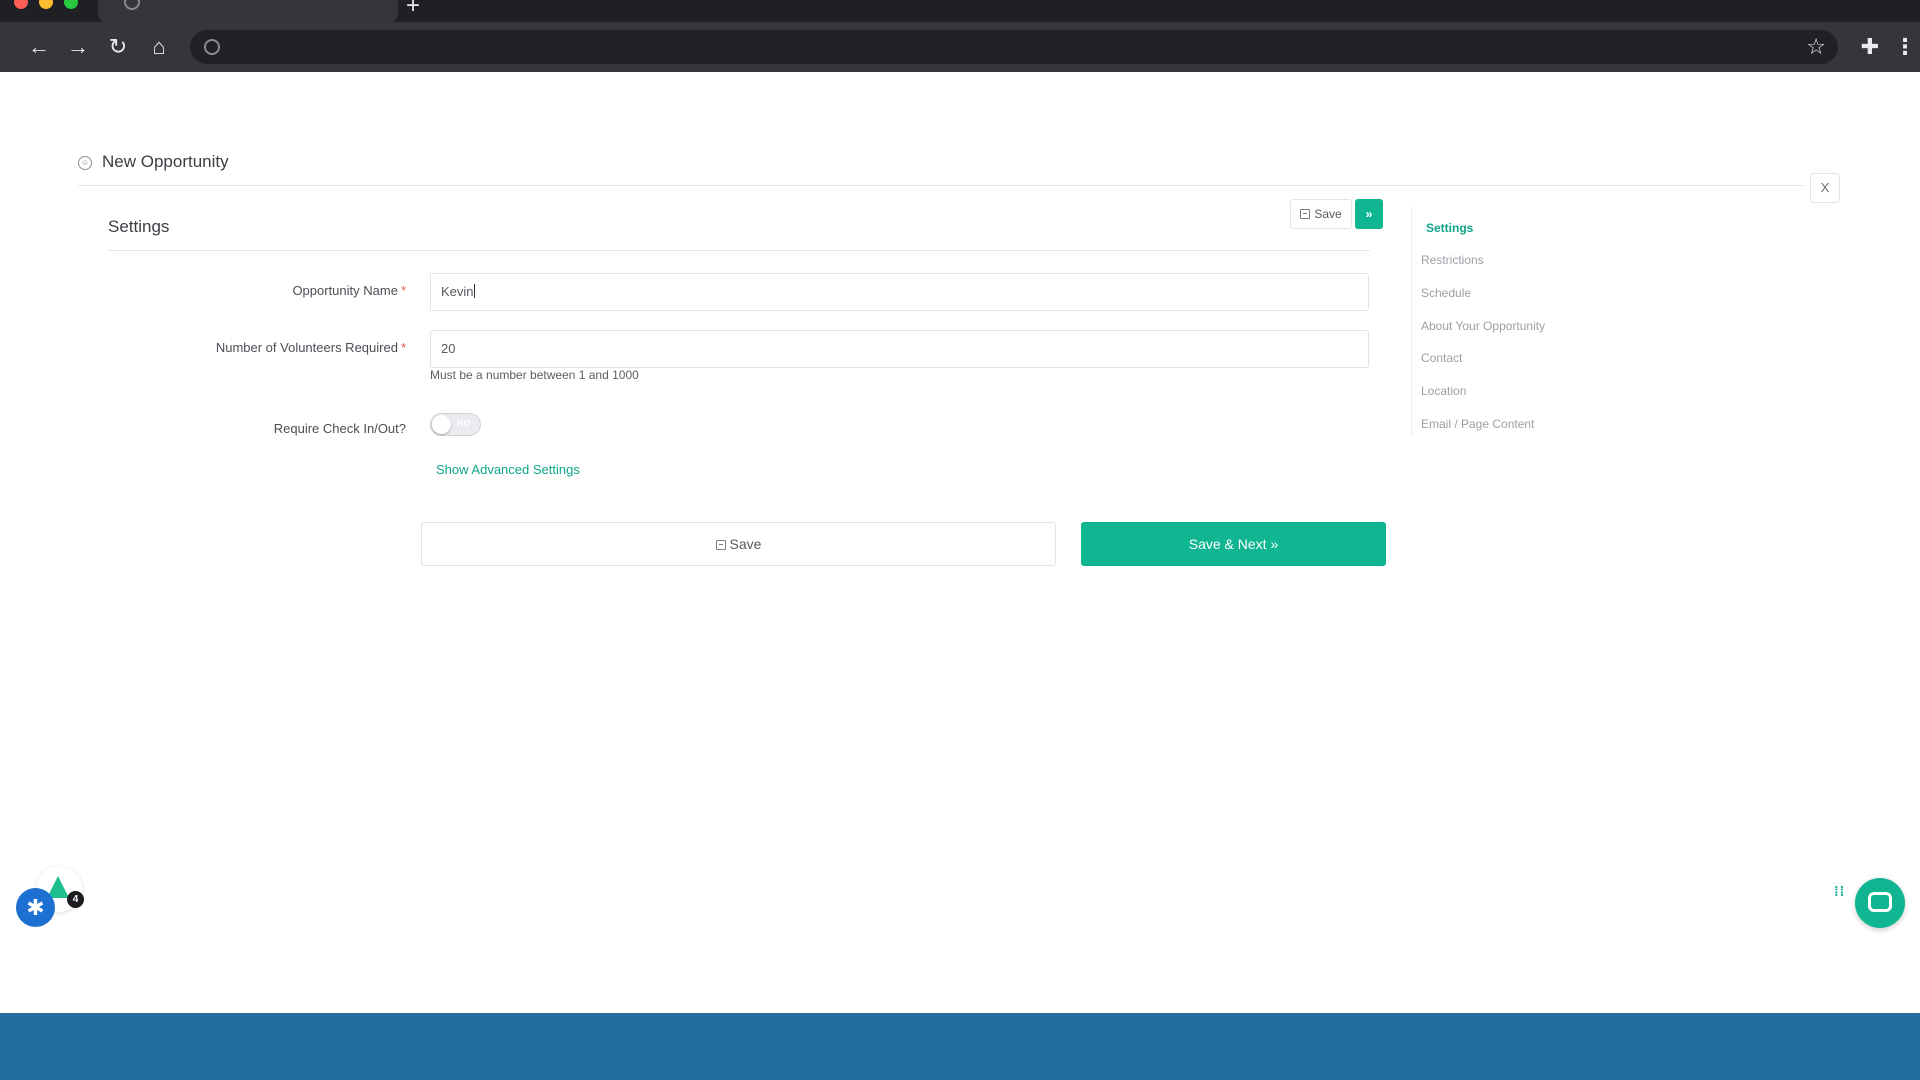  What do you see at coordinates (345, 290) in the screenshot?
I see `opportunity-name-label-text: Opportunity Name` at bounding box center [345, 290].